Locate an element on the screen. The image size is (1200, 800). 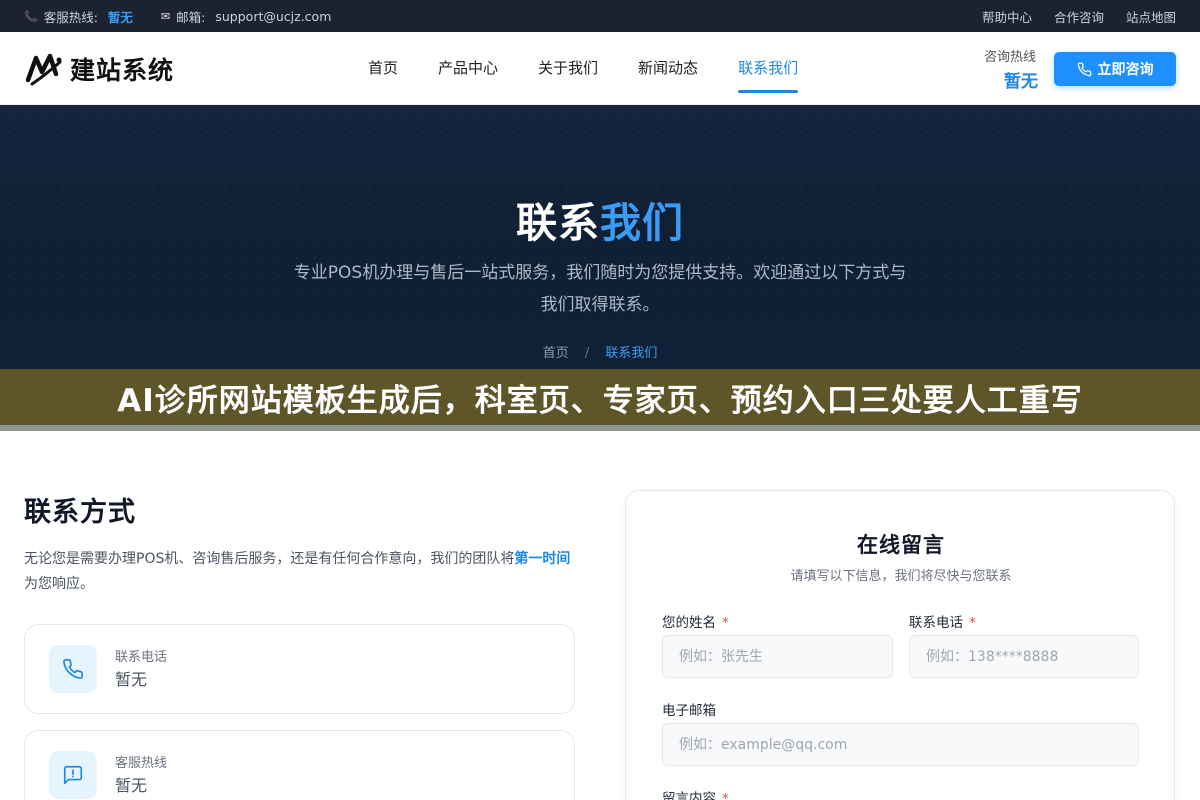
topbar-link-help: 帮助中心 is located at coordinates (1007, 16).